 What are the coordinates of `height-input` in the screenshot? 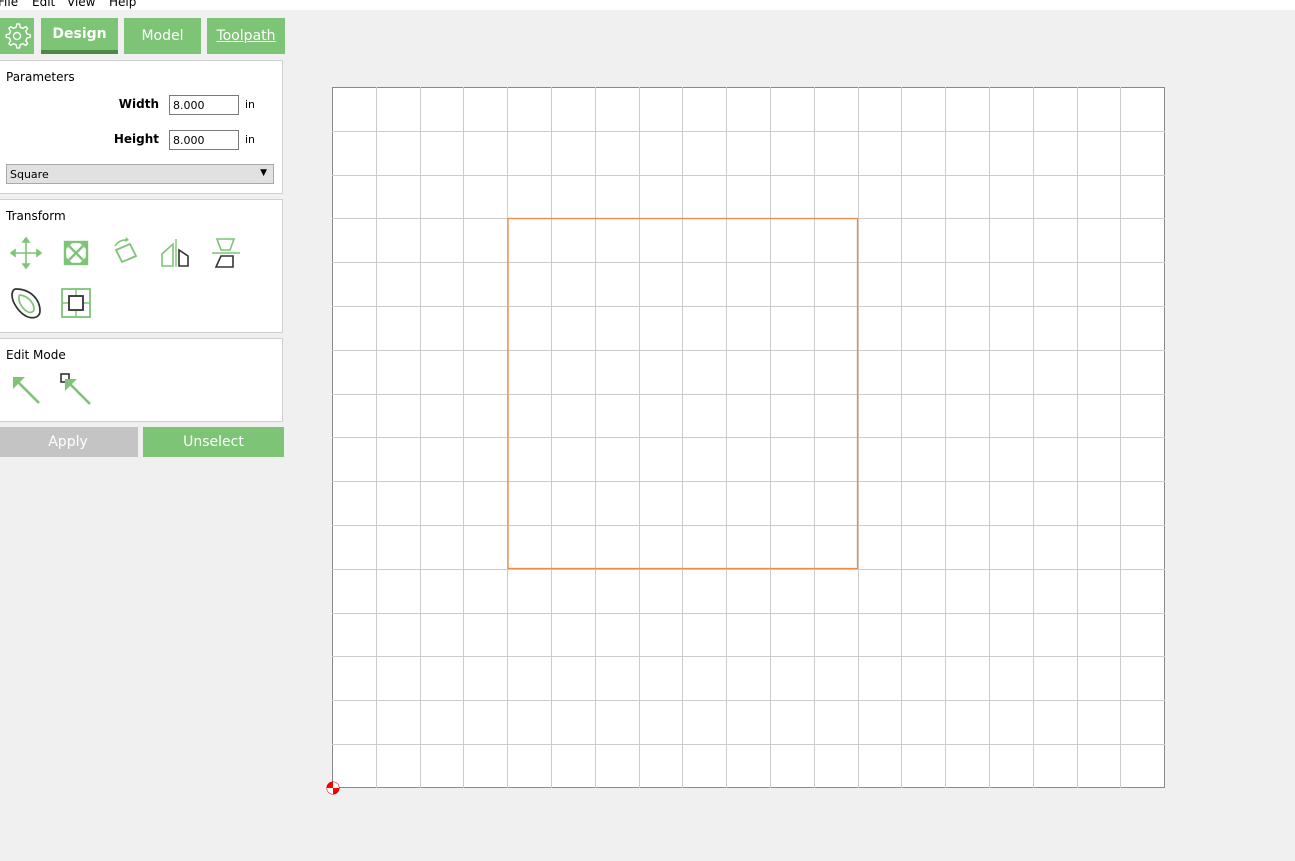 It's located at (204, 140).